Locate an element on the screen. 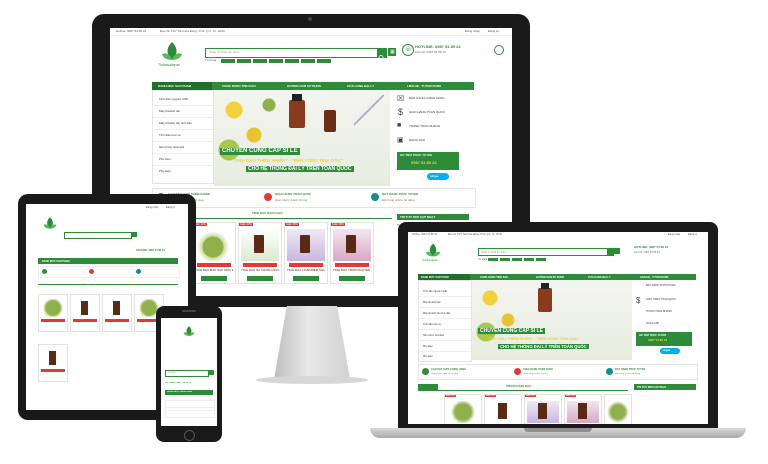 This screenshot has width=768, height=464. chat-icon is located at coordinates (499, 50).